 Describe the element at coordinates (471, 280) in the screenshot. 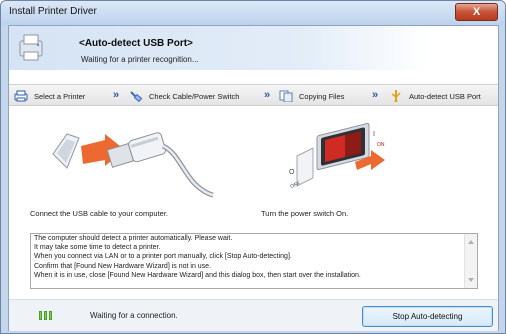

I see `scroll-down-icon` at that location.